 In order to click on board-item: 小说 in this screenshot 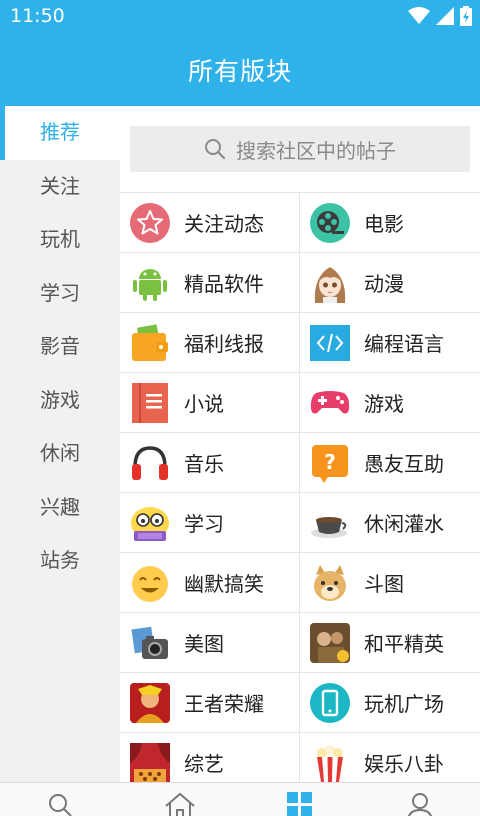, I will do `click(210, 402)`.